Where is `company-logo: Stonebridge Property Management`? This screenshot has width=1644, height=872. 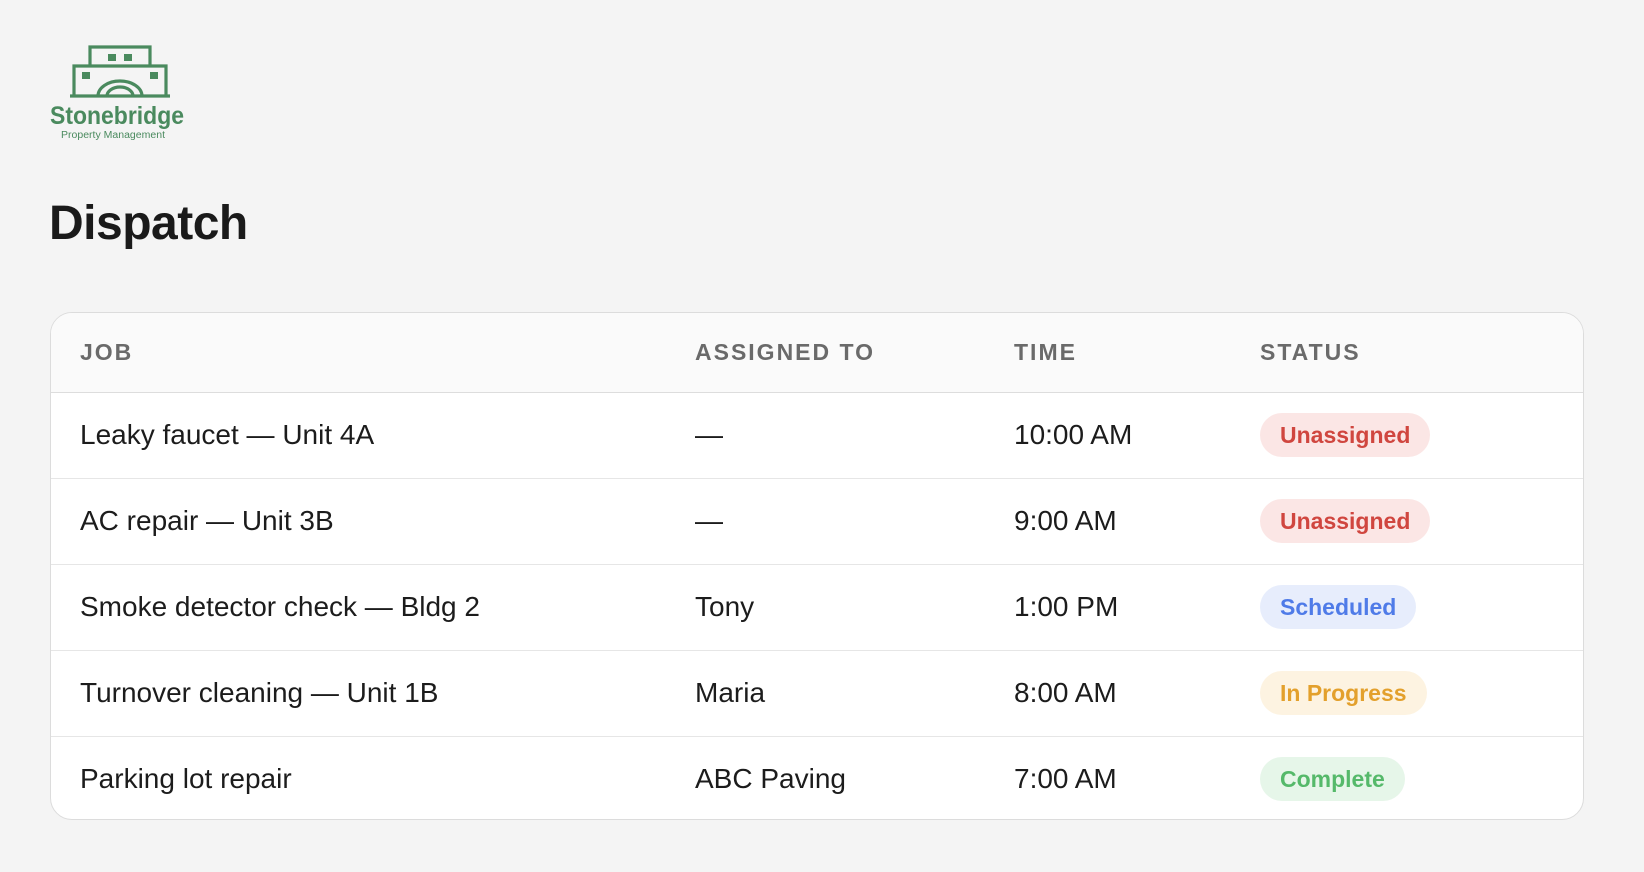 company-logo: Stonebridge Property Management is located at coordinates (121, 97).